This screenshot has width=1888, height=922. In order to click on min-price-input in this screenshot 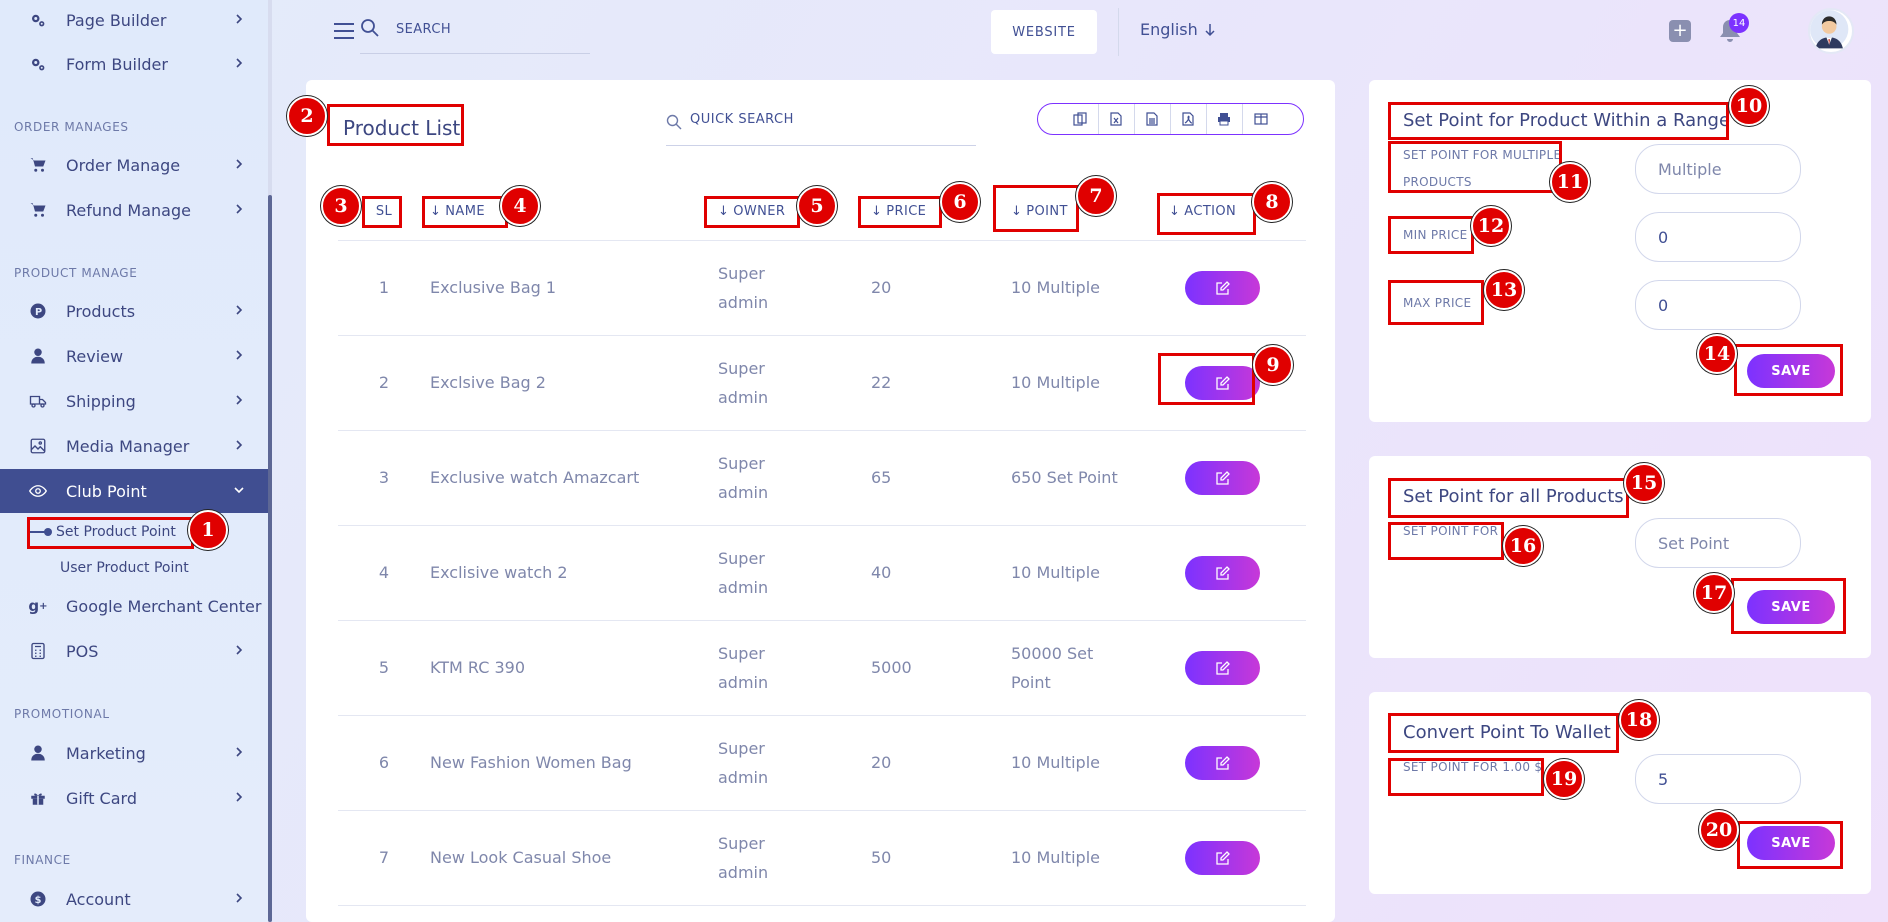, I will do `click(1718, 237)`.